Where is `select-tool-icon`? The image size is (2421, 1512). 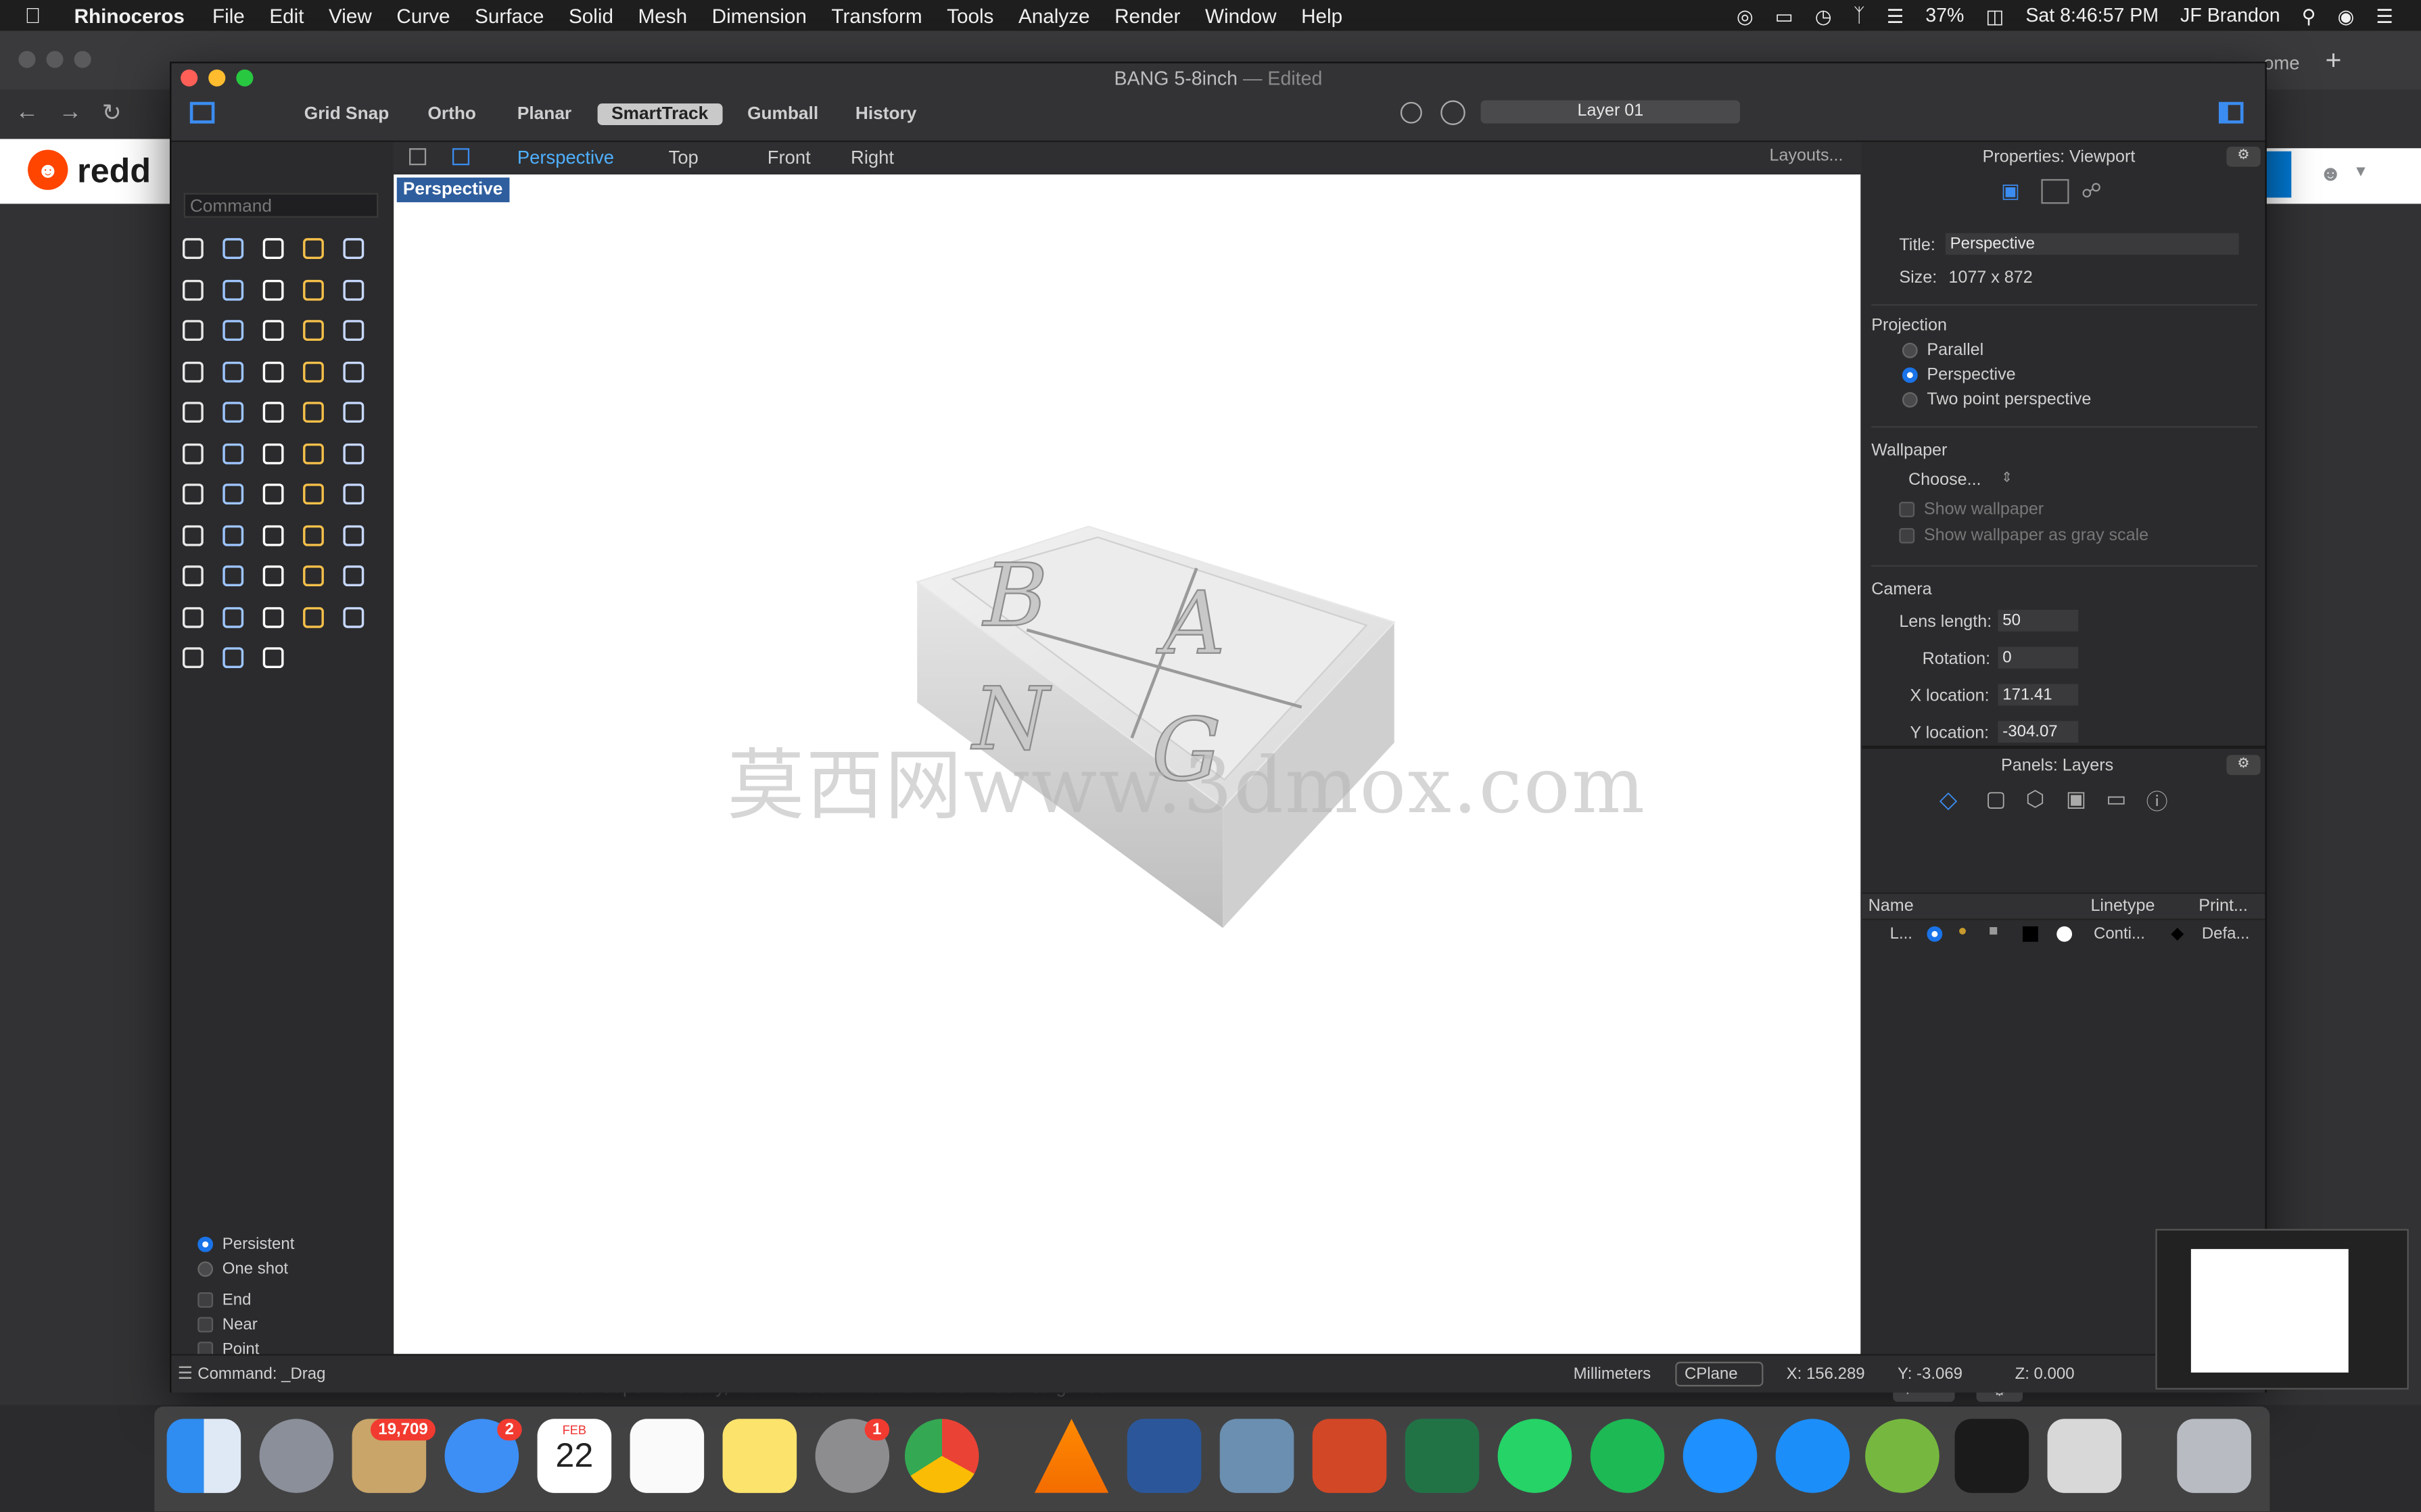
select-tool-icon is located at coordinates (193, 248).